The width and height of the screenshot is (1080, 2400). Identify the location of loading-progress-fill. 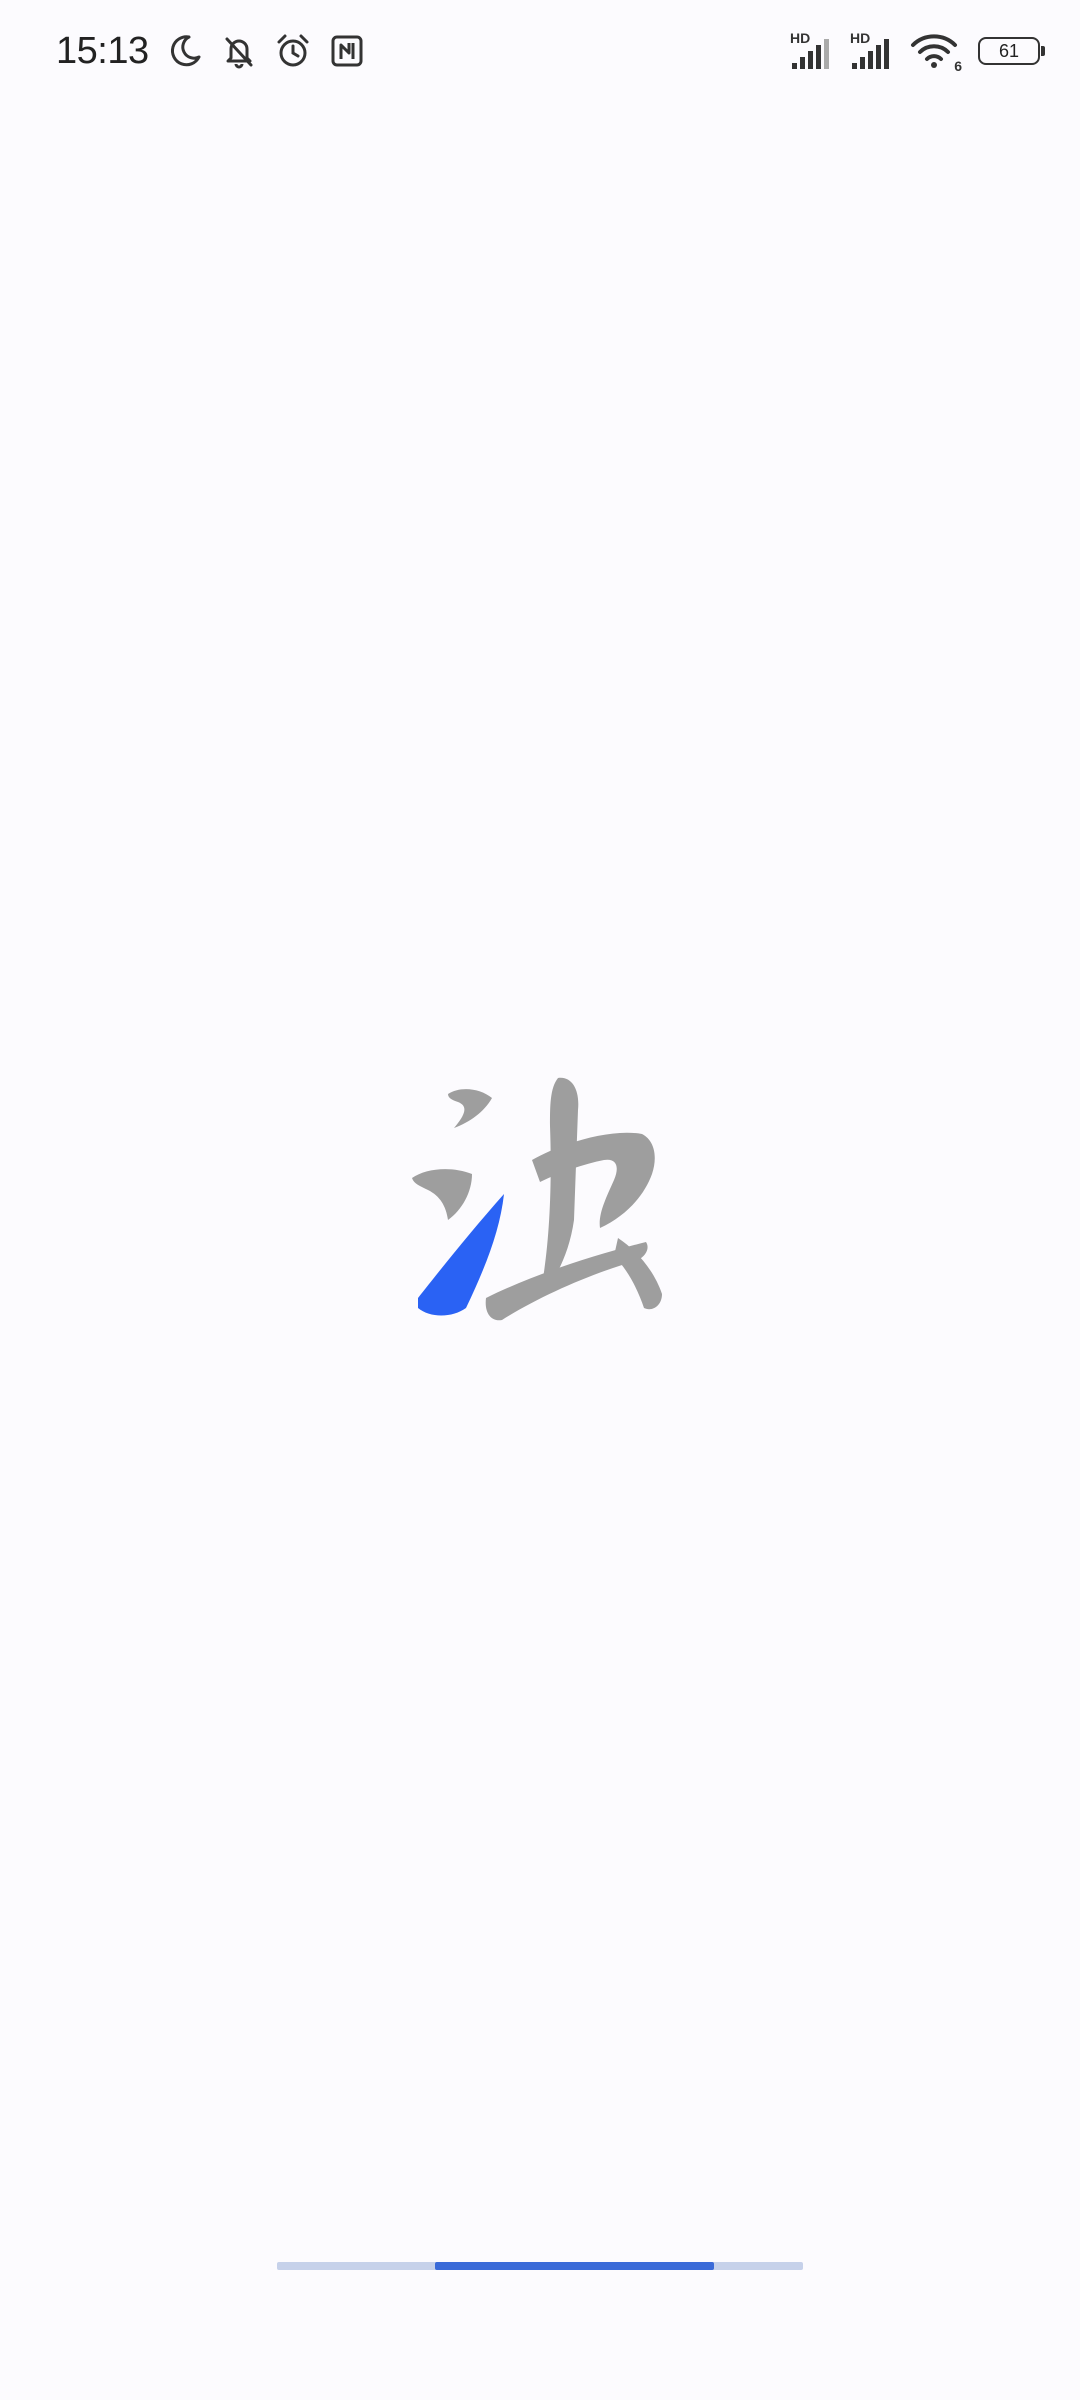
(574, 2266).